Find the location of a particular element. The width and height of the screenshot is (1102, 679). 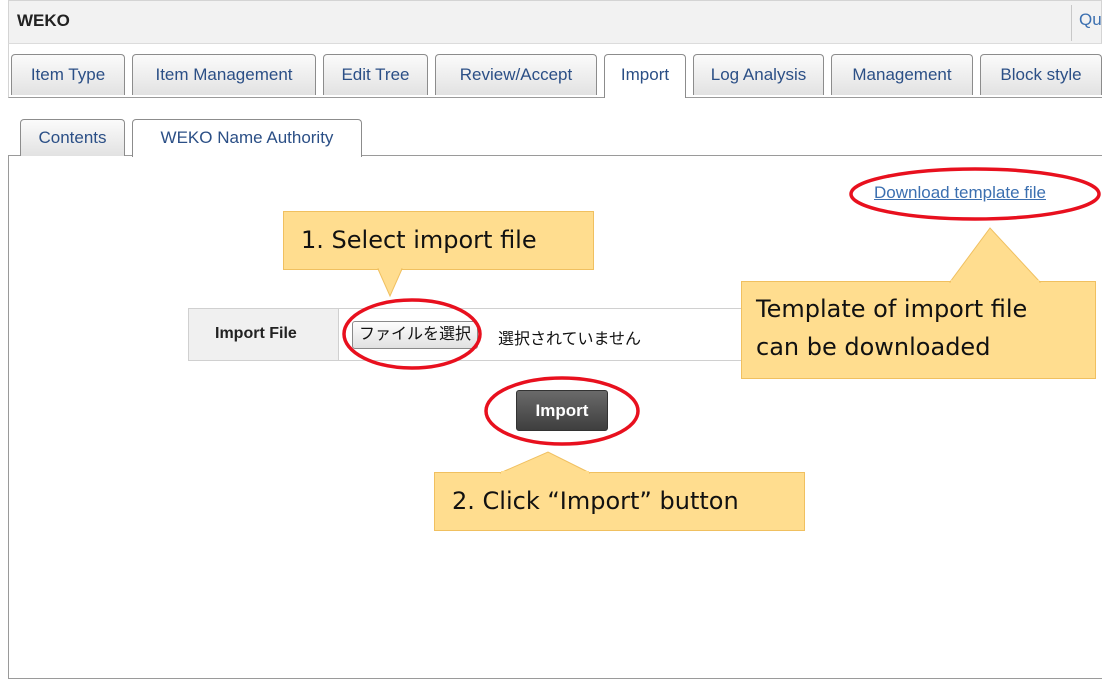

import-file-label-cell: Import File is located at coordinates (264, 334).